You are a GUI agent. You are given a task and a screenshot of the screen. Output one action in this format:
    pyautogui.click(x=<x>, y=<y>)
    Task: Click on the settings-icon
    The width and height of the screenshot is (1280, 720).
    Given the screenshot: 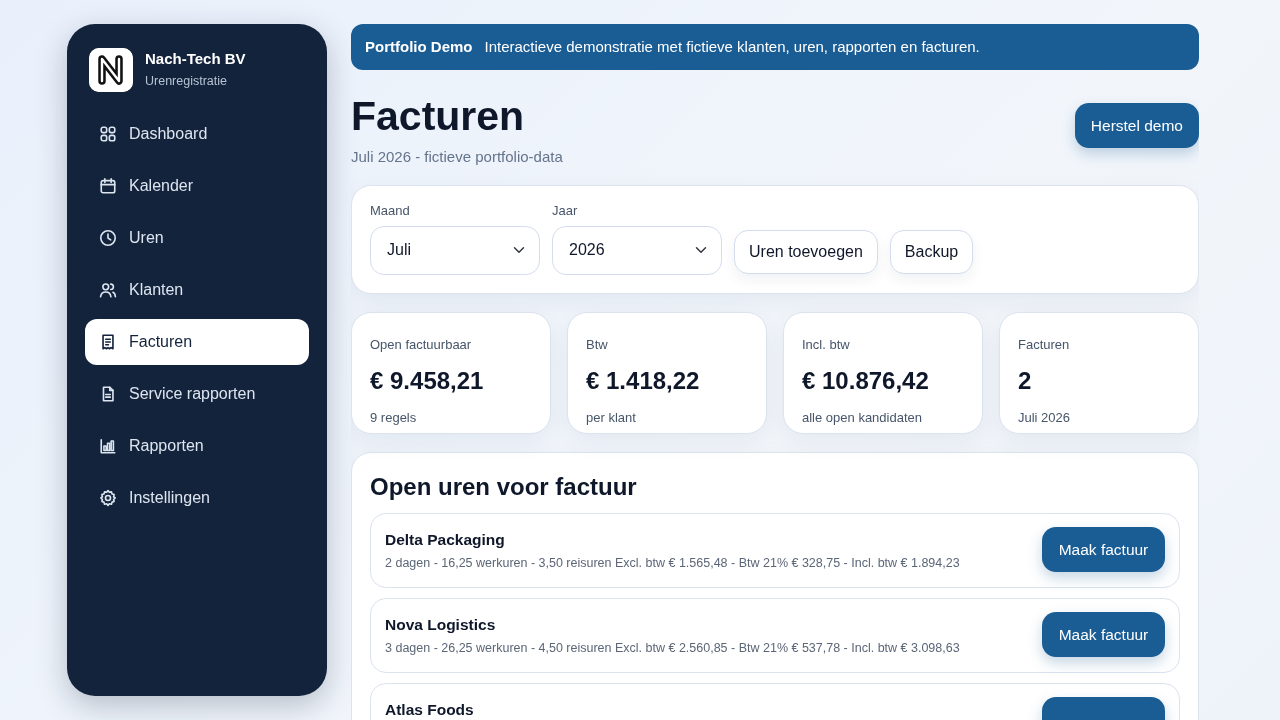 What is the action you would take?
    pyautogui.click(x=108, y=498)
    